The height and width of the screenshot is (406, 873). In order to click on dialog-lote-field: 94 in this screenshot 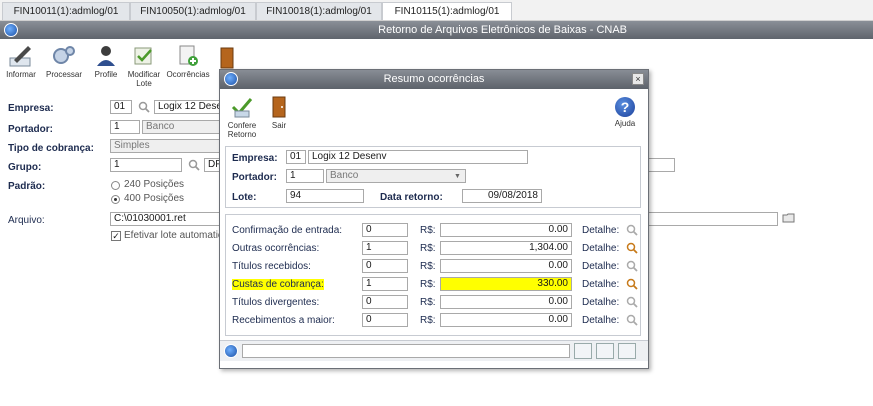, I will do `click(325, 196)`.